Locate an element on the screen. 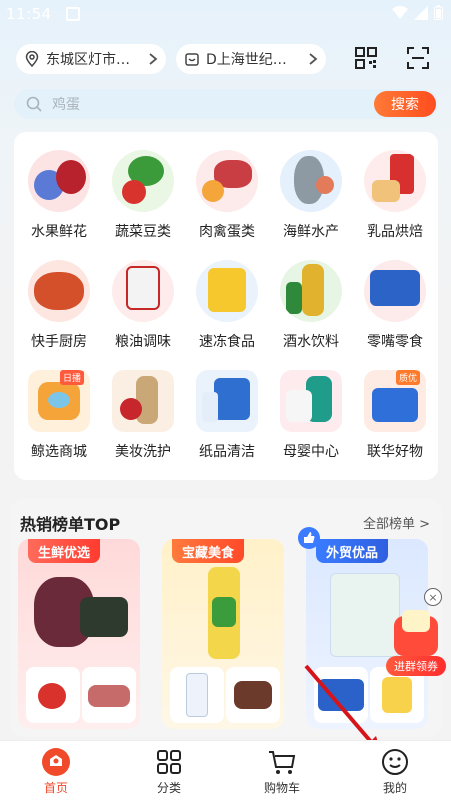  frozen-food-icon is located at coordinates (227, 291).